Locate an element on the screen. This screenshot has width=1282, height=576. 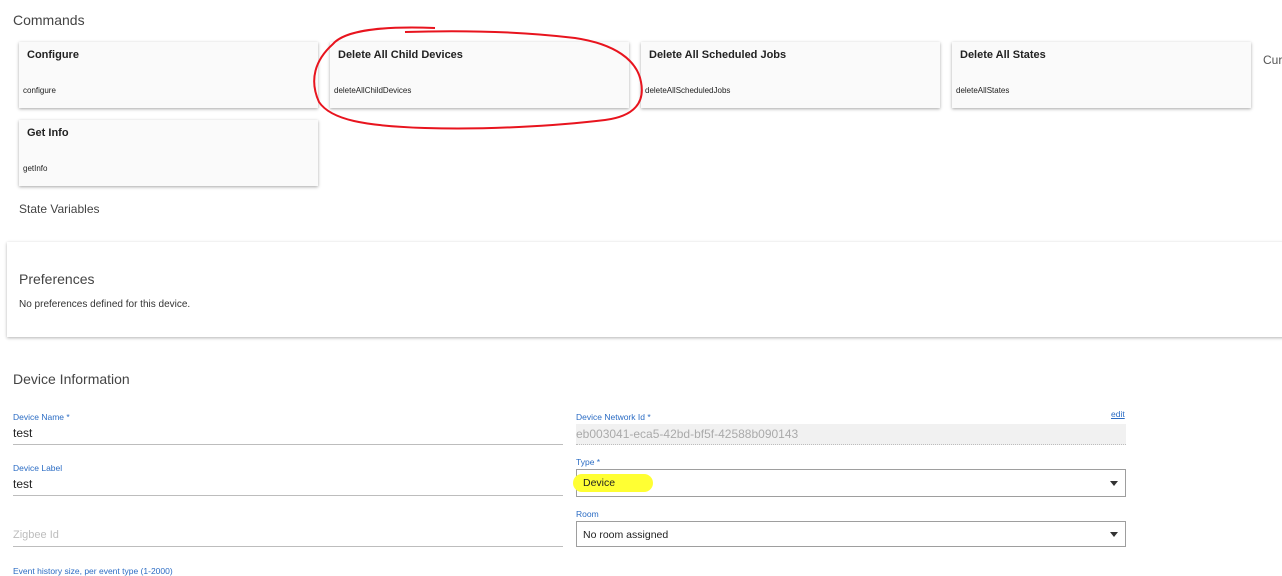
device-label-field: test is located at coordinates (22, 484).